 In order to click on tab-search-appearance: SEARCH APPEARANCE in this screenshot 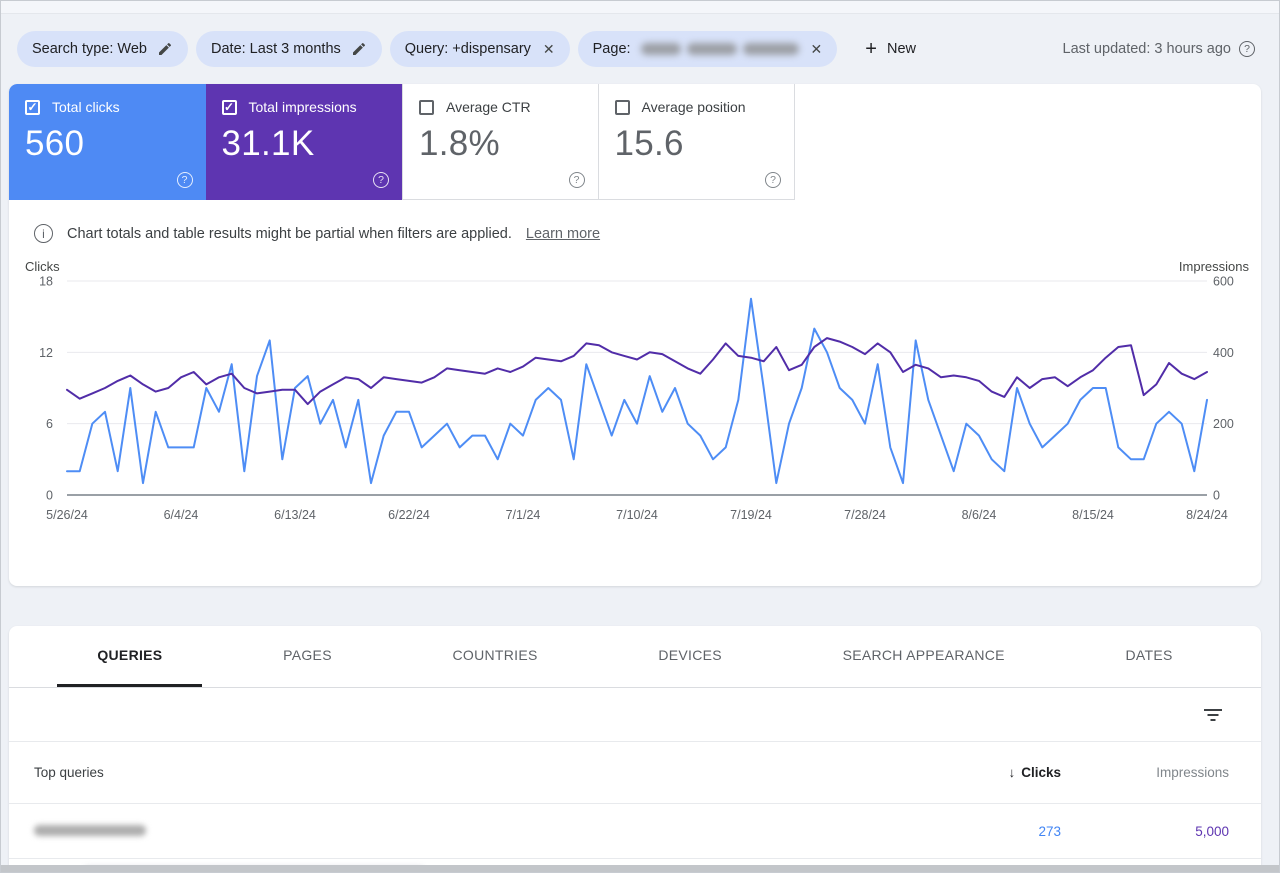, I will do `click(924, 656)`.